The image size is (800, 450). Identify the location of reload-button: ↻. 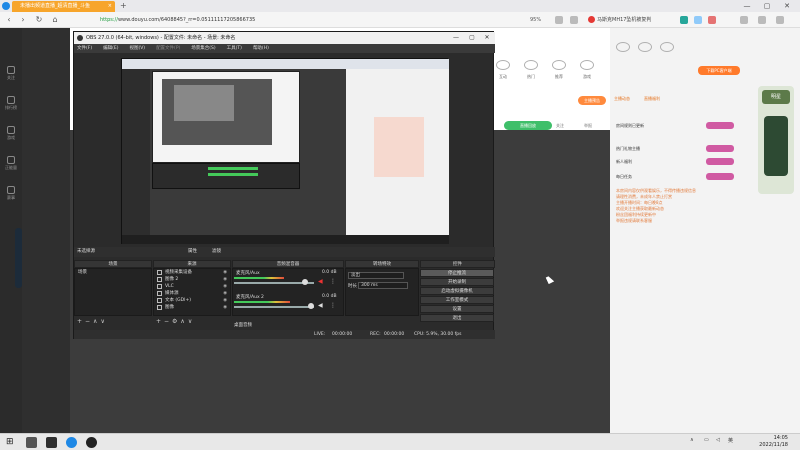
(39, 20).